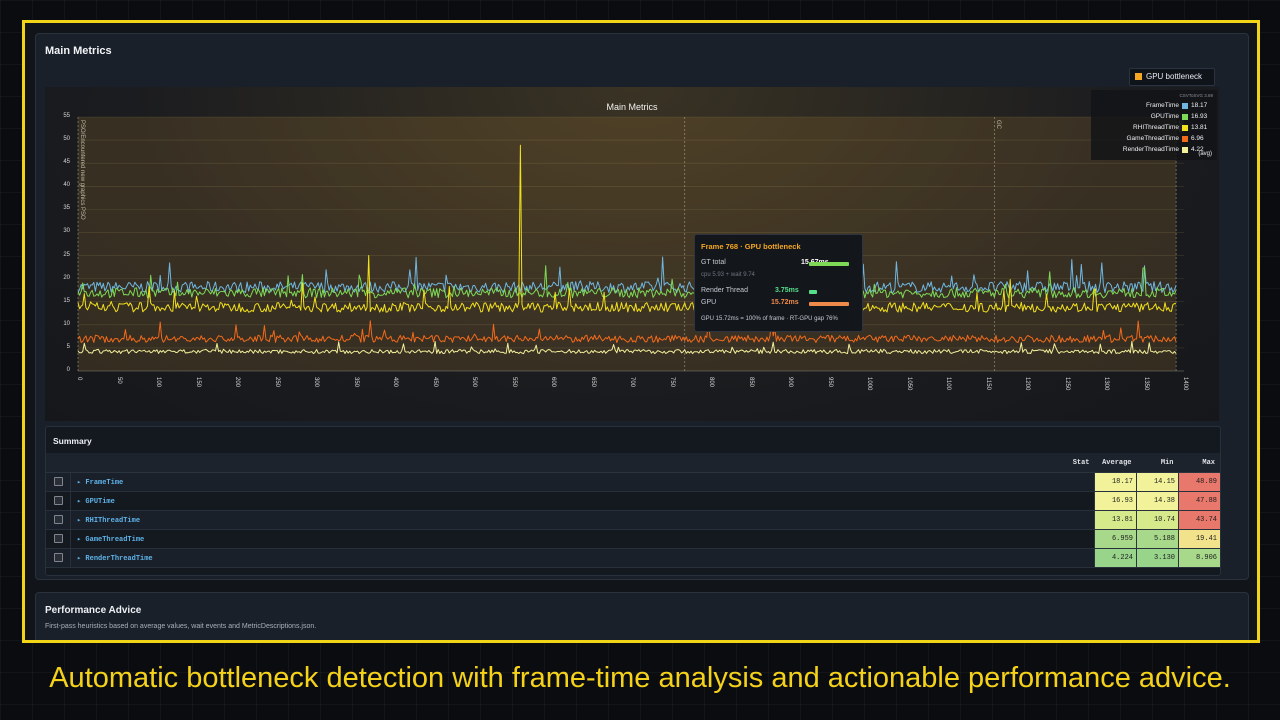 The height and width of the screenshot is (720, 1280). Describe the element at coordinates (1170, 139) in the screenshot. I see `legend-entry: GameThreadTime 6.96` at that location.